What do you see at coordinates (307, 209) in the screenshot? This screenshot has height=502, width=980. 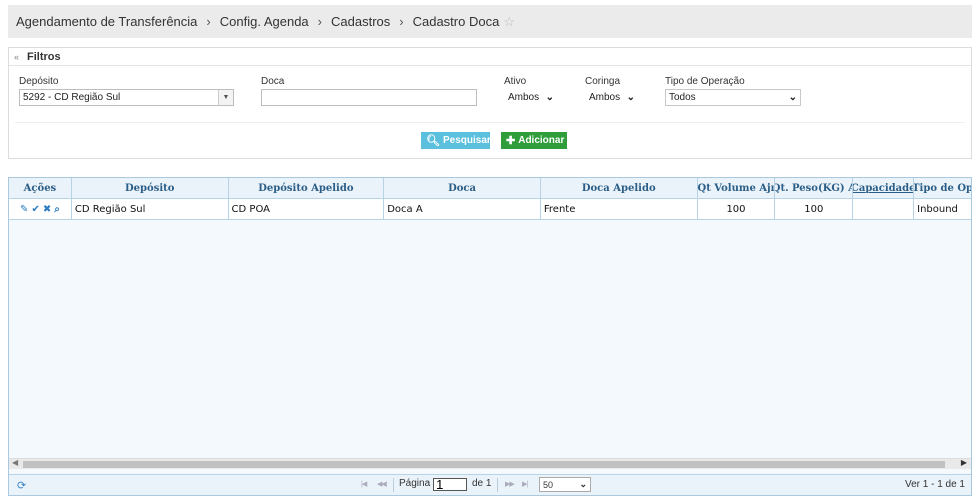 I see `cell-deposito-apelido: CD POA` at bounding box center [307, 209].